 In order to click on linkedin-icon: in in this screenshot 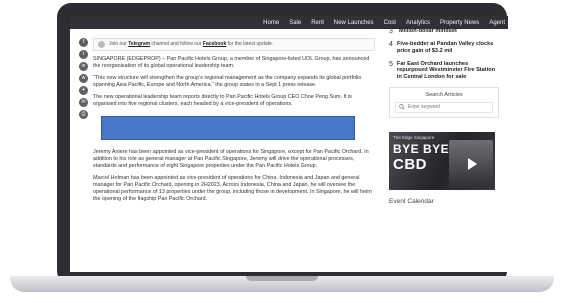, I will do `click(83, 66)`.